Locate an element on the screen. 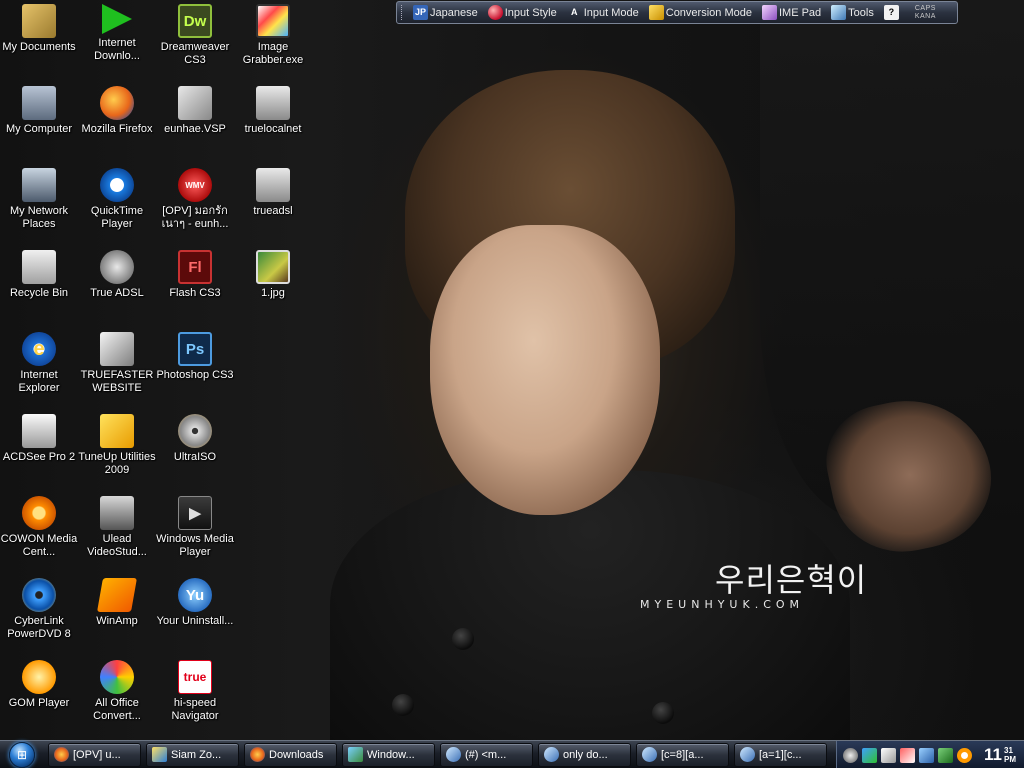  ultraiso-icon is located at coordinates (195, 431).